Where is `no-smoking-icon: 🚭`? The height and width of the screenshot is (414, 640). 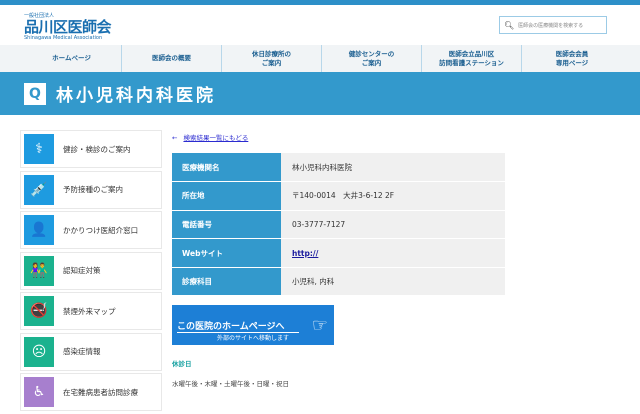 no-smoking-icon: 🚭 is located at coordinates (39, 311).